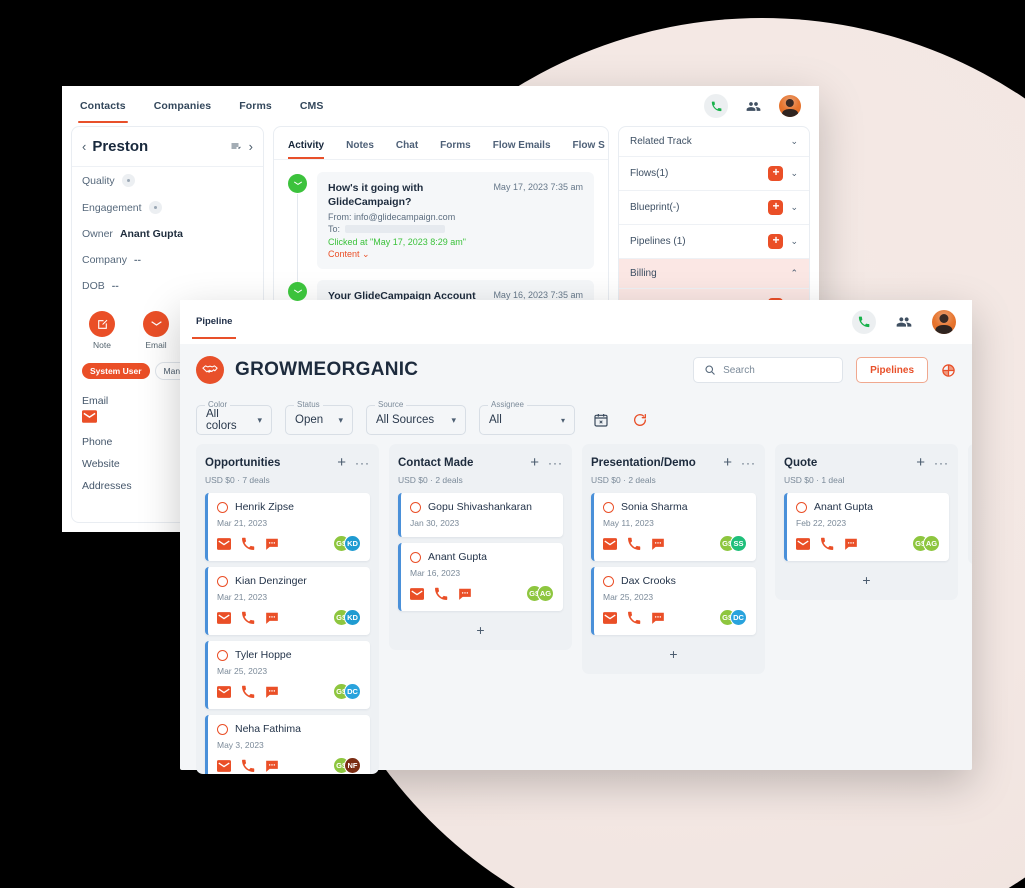  I want to click on pipelines-button: Pipelines, so click(892, 370).